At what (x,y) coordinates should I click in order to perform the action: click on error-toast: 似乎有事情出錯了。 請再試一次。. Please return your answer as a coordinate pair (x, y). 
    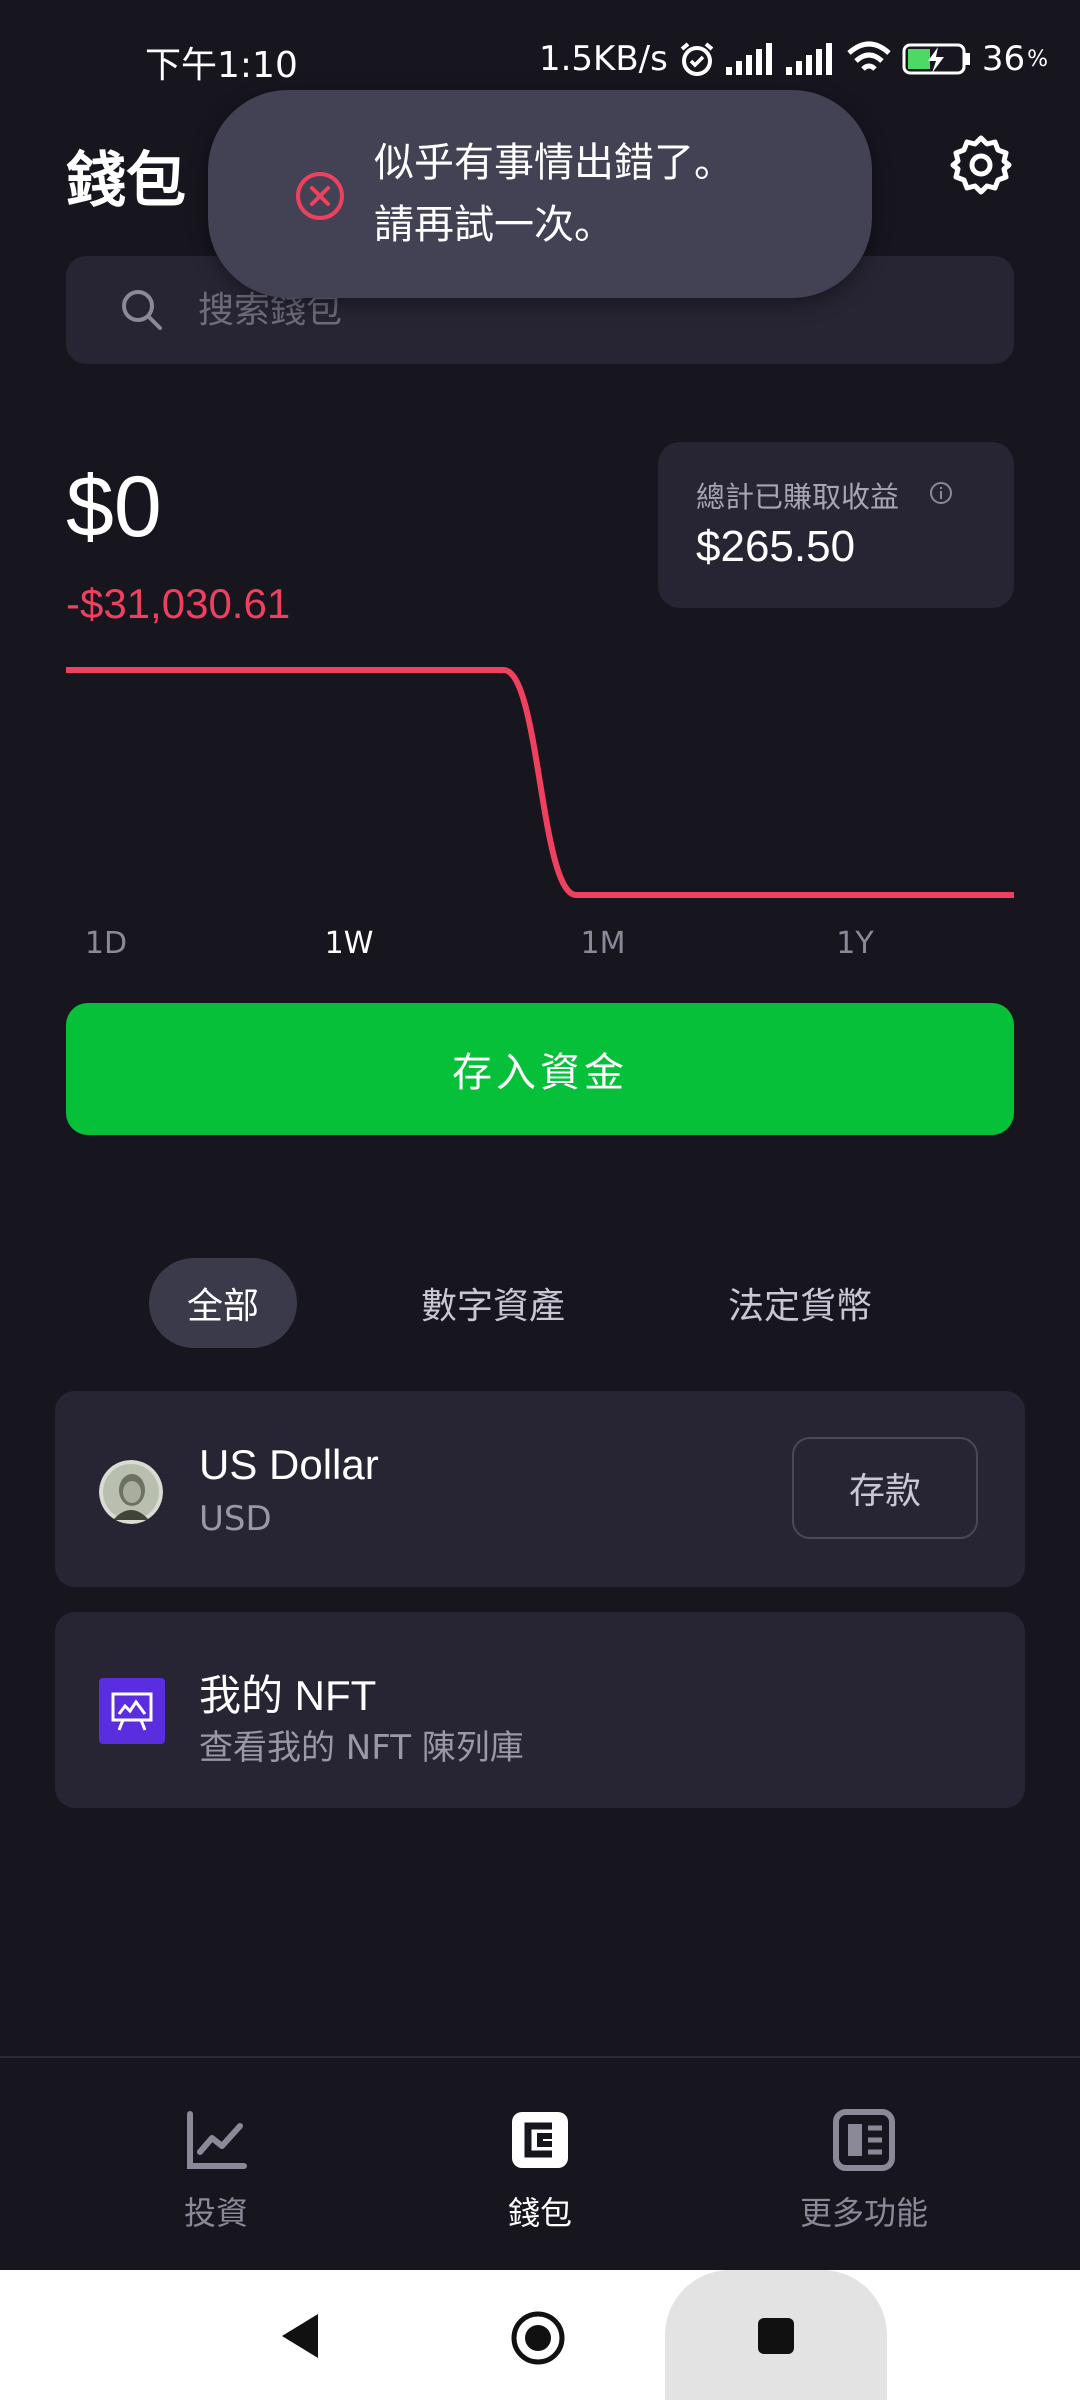
    Looking at the image, I should click on (540, 194).